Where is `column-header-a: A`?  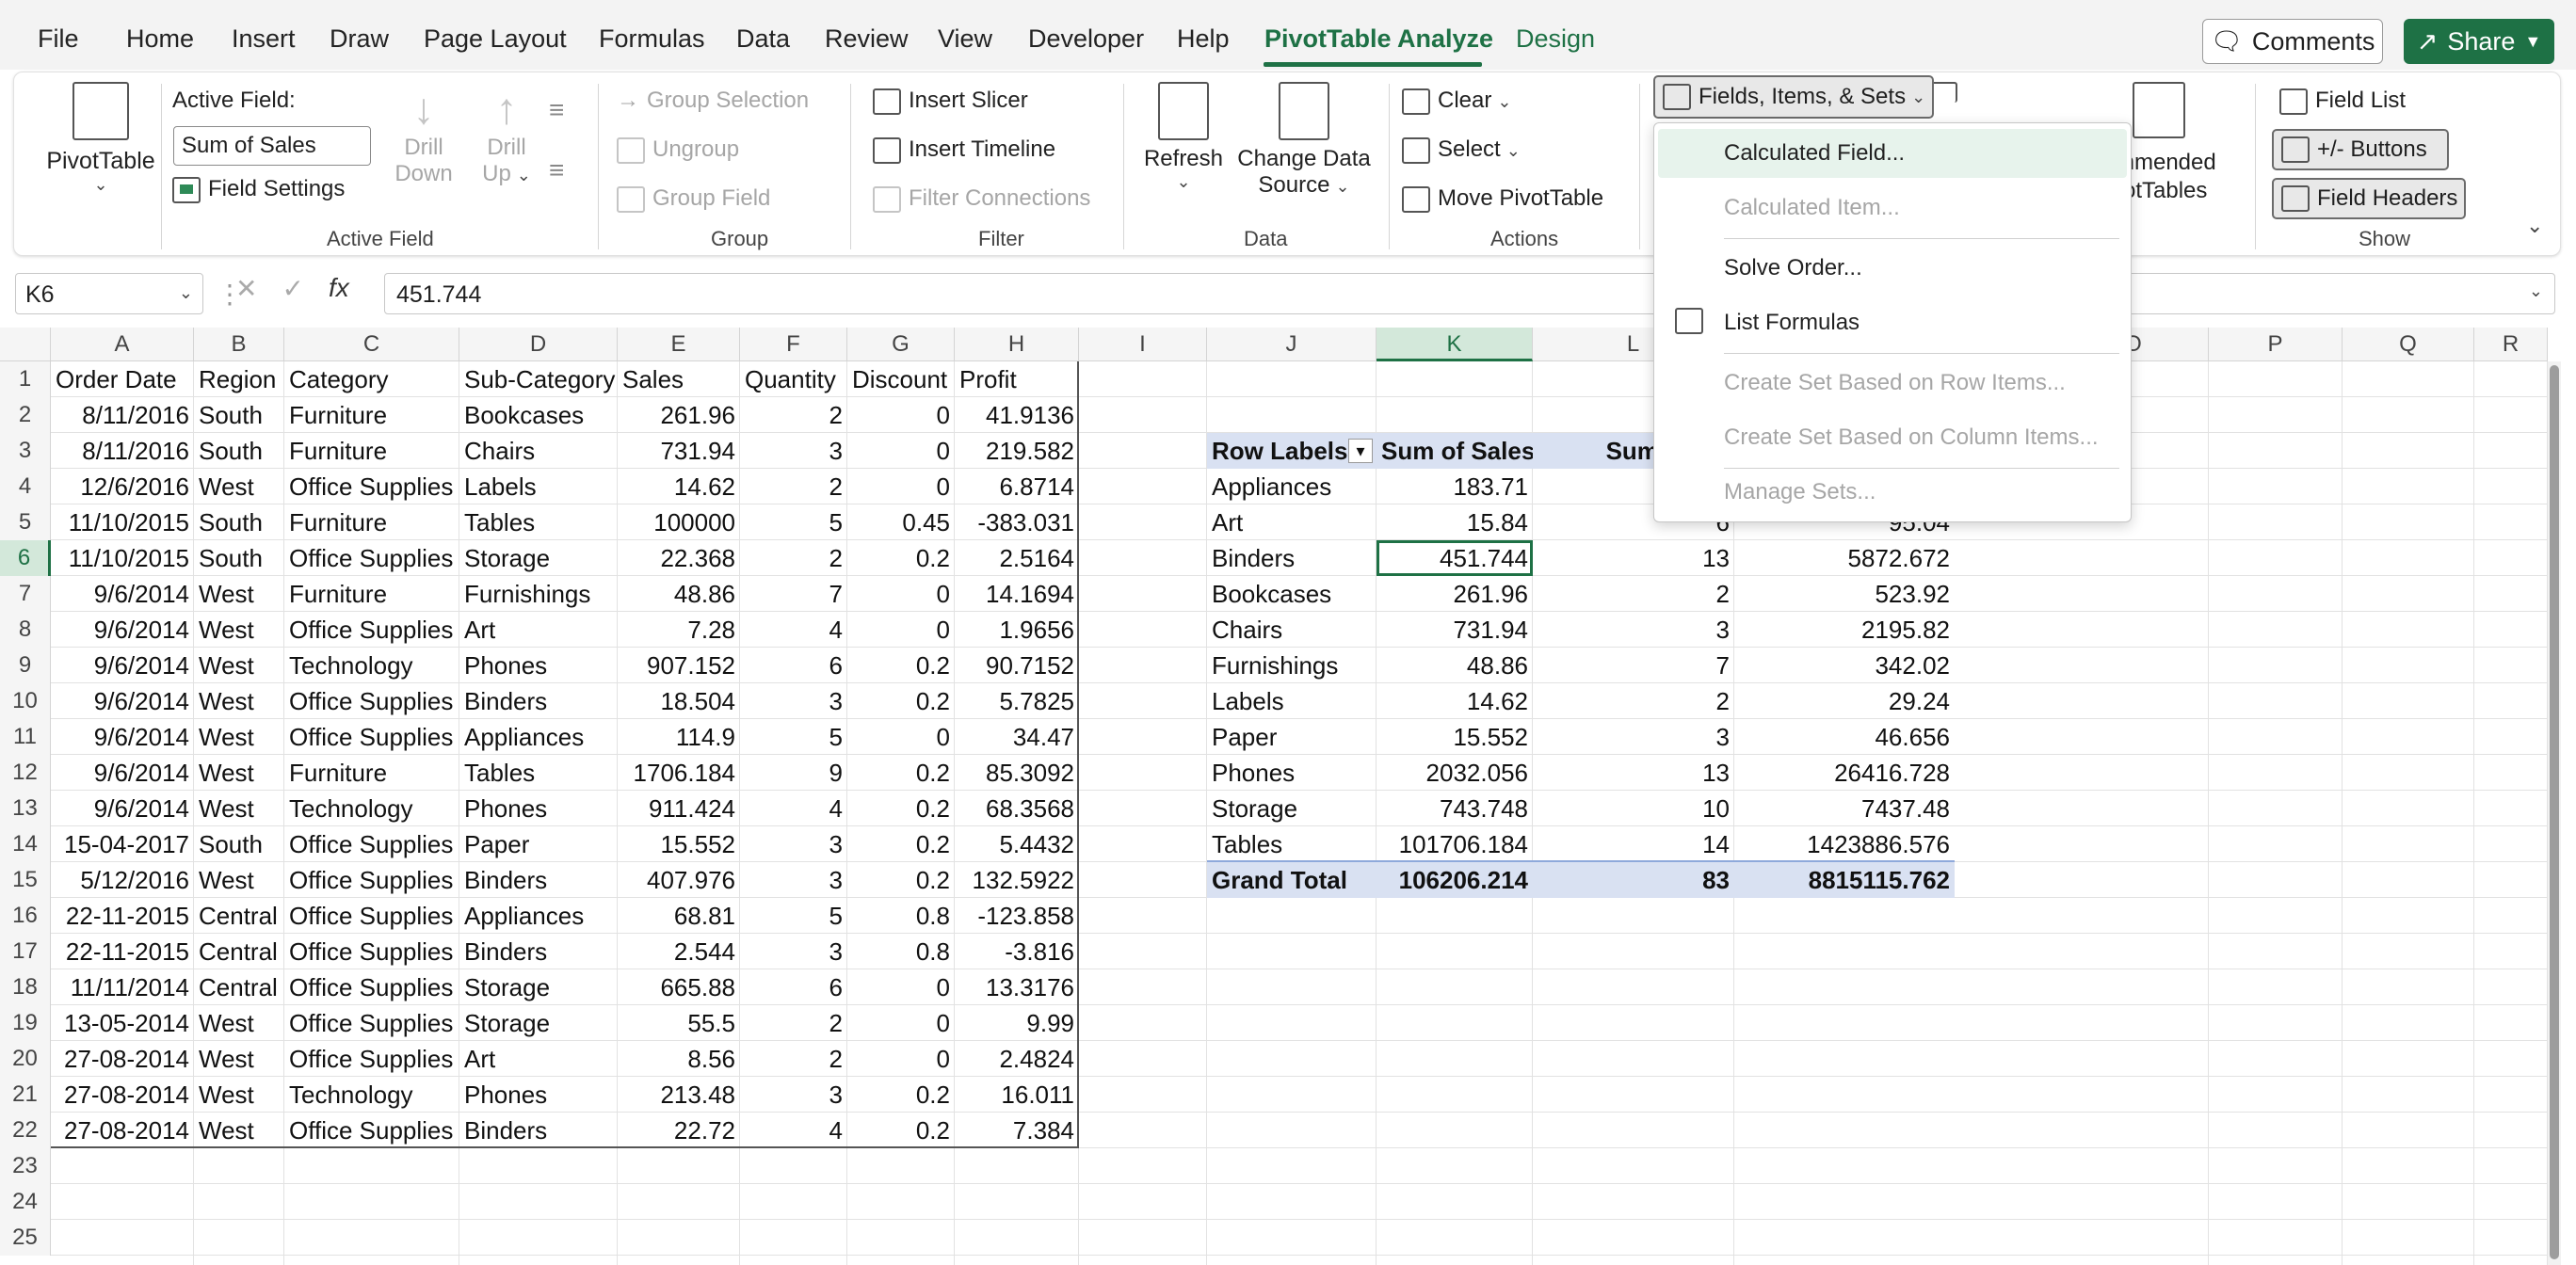 column-header-a: A is located at coordinates (122, 344).